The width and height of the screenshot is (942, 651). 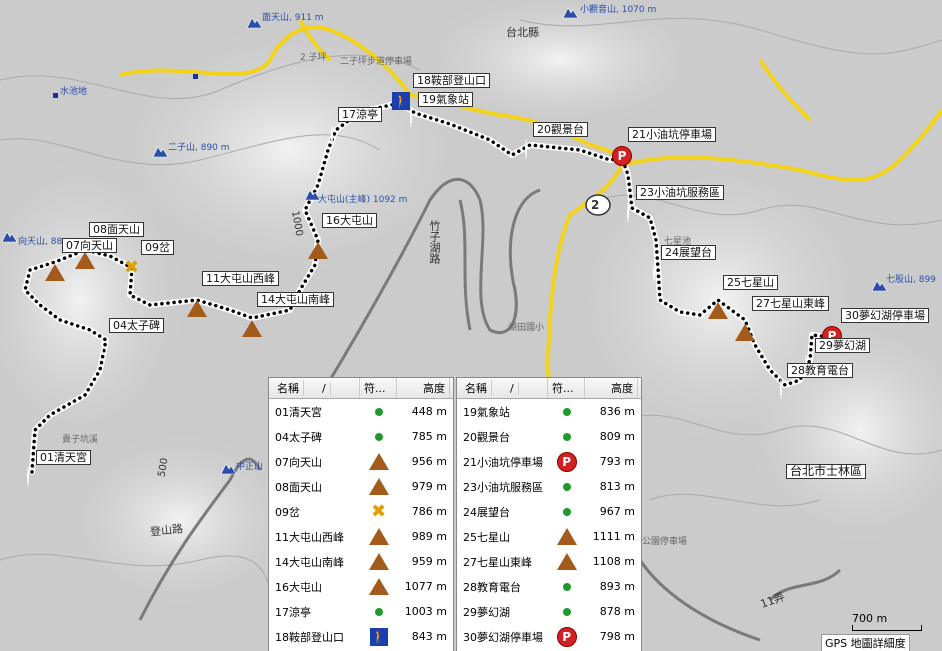 I want to click on table-row: 14大屯山南峰 959 m, so click(x=361, y=561).